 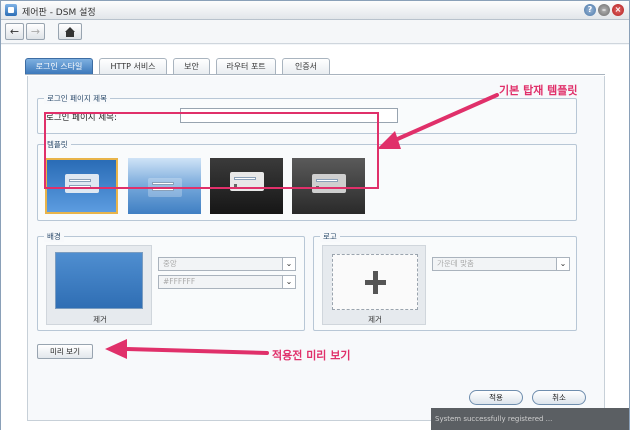 I want to click on nav-toolbar: ← →, so click(x=315, y=32).